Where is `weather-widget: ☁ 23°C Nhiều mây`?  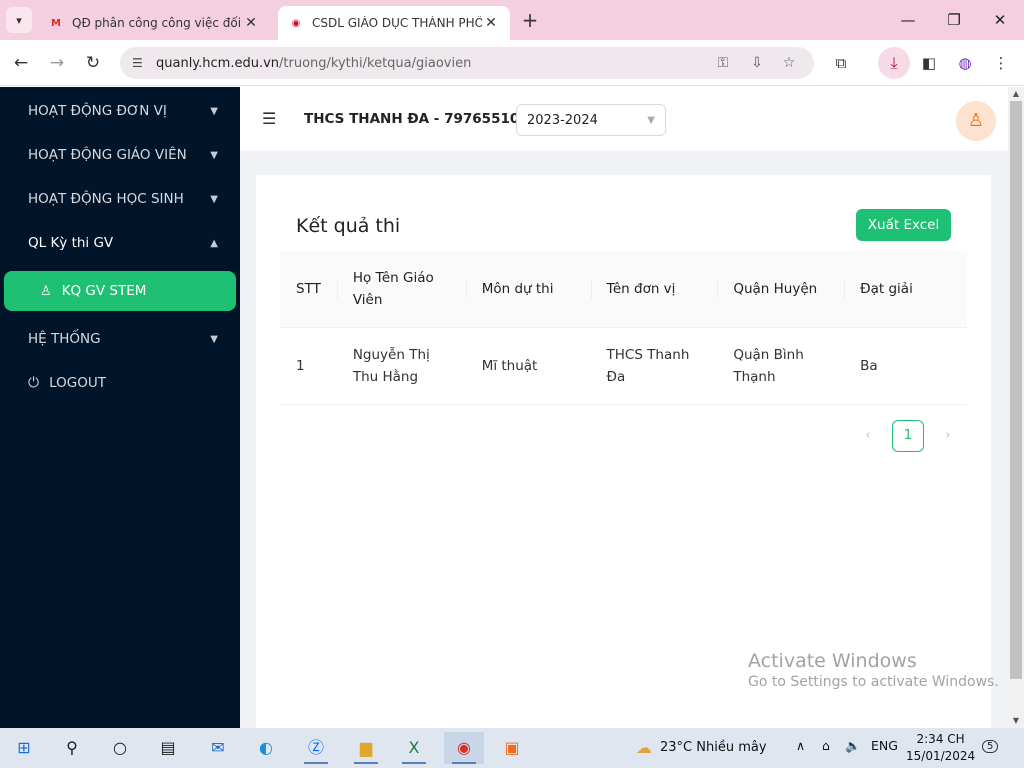
weather-widget: ☁ 23°C Nhiều mây is located at coordinates (701, 747).